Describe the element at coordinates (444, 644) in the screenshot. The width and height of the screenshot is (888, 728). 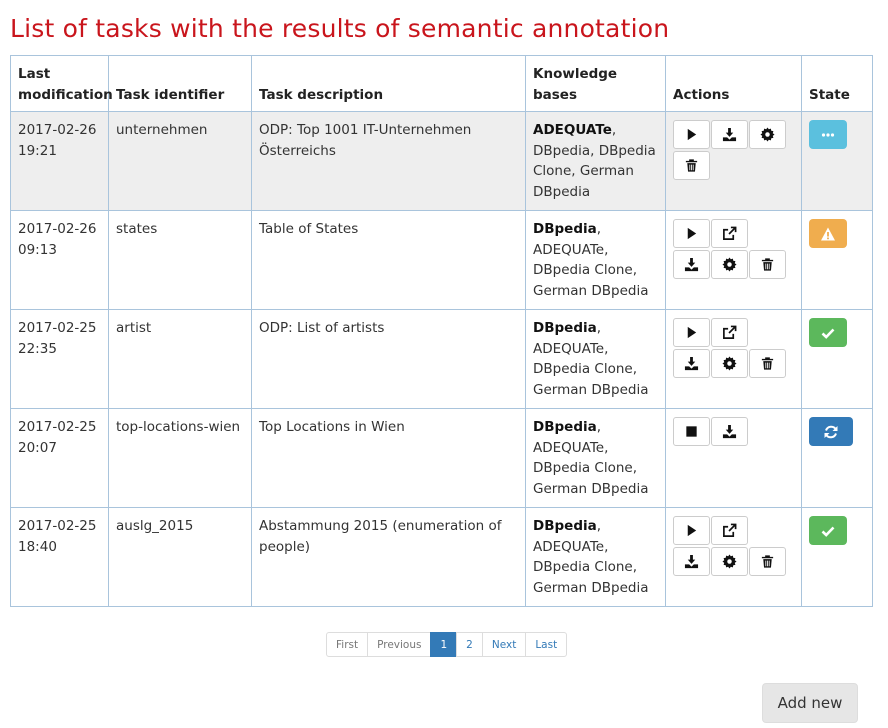
I see `pagination-page-1: 1` at that location.